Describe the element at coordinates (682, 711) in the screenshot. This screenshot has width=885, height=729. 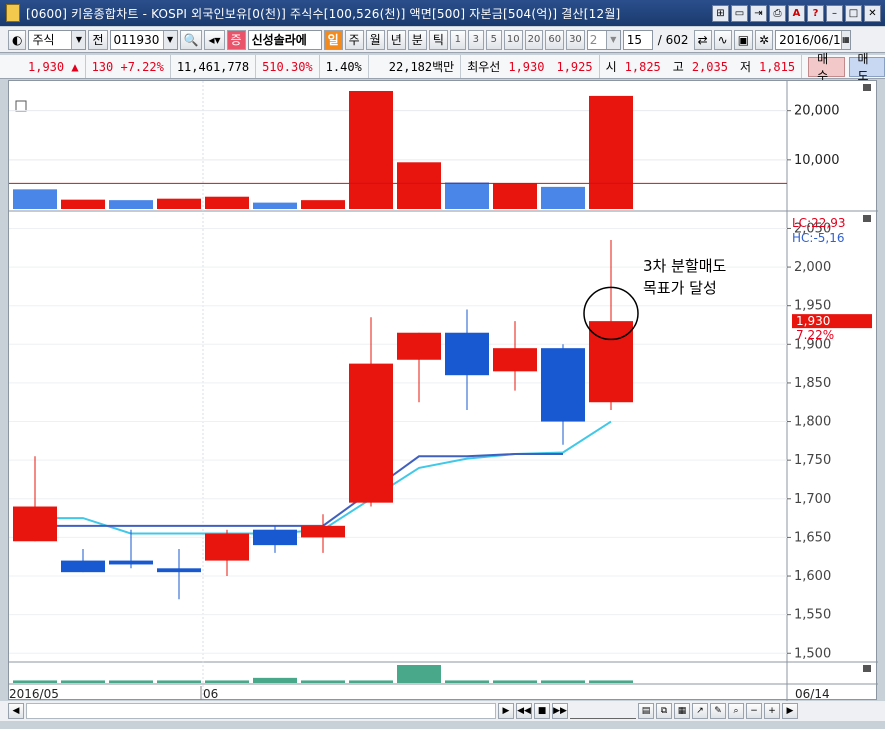
I see `grid-icon: ▦` at that location.